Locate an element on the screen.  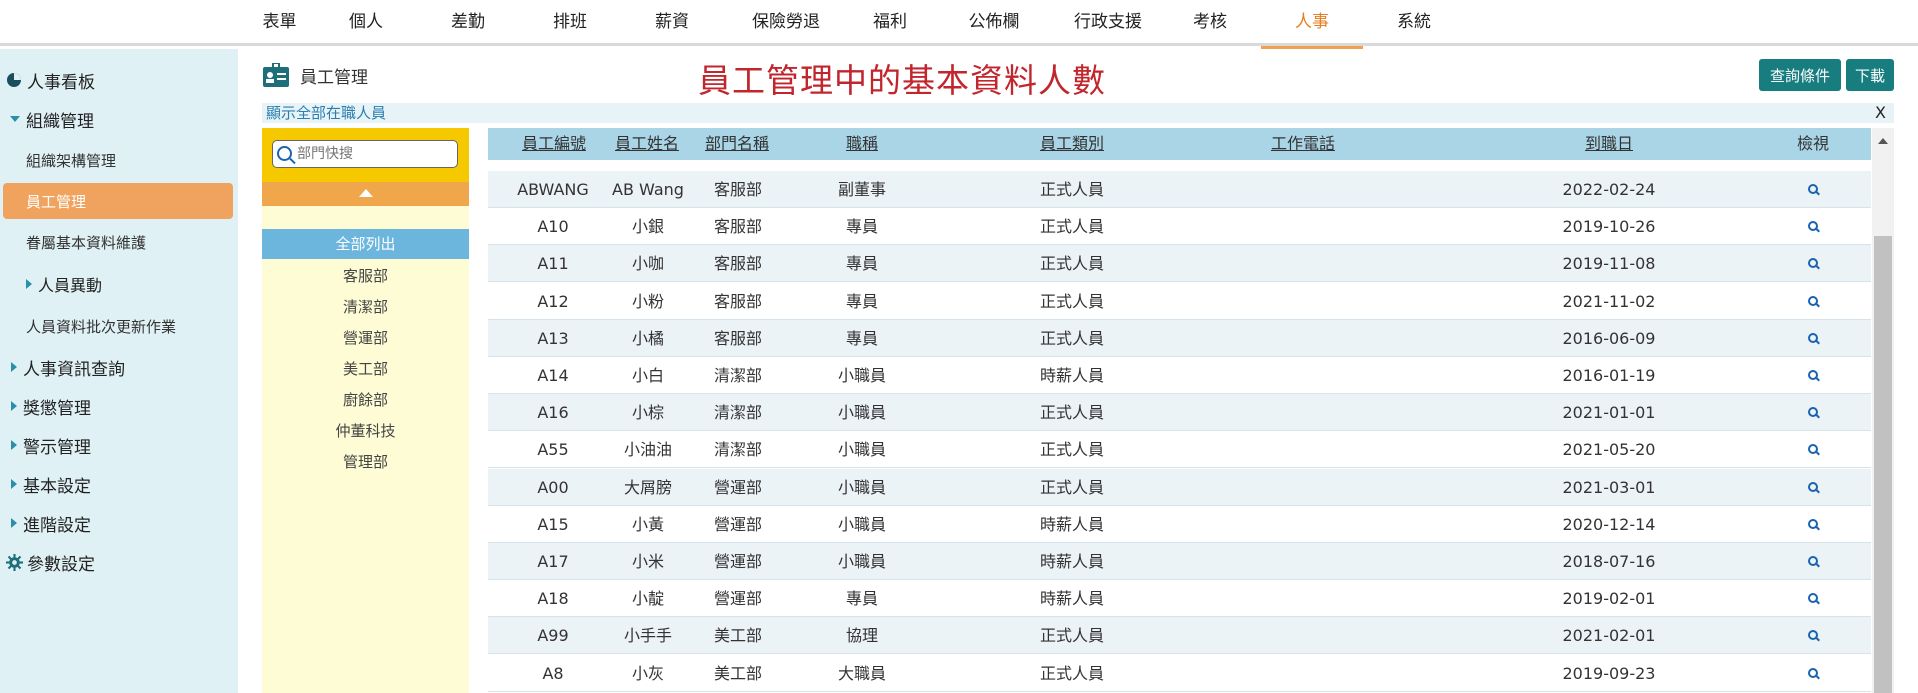
cell-emp-no: A14 is located at coordinates (553, 375).